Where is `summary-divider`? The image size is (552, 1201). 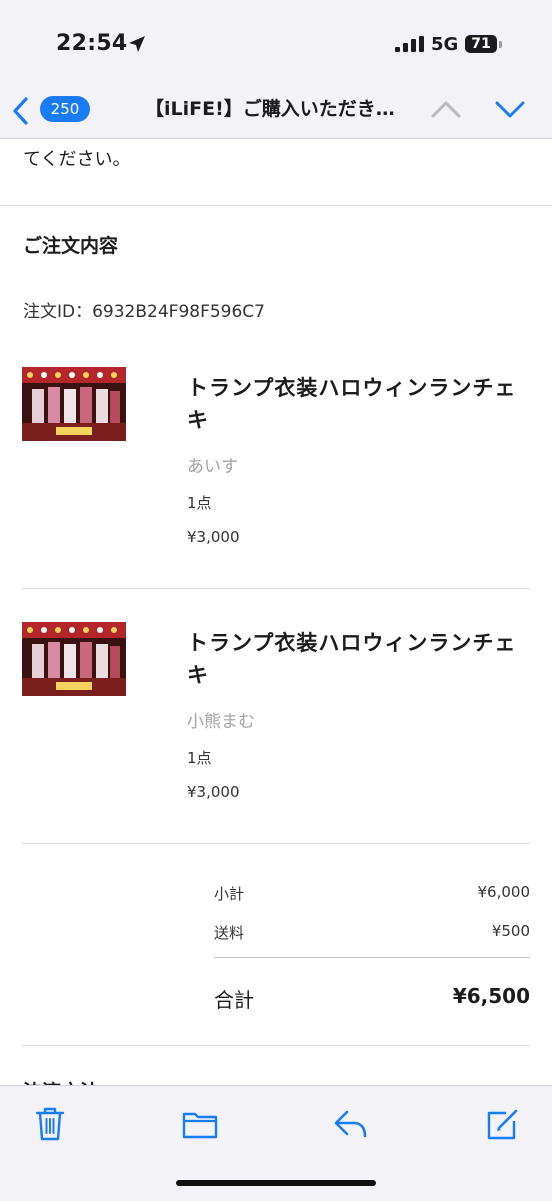 summary-divider is located at coordinates (372, 957).